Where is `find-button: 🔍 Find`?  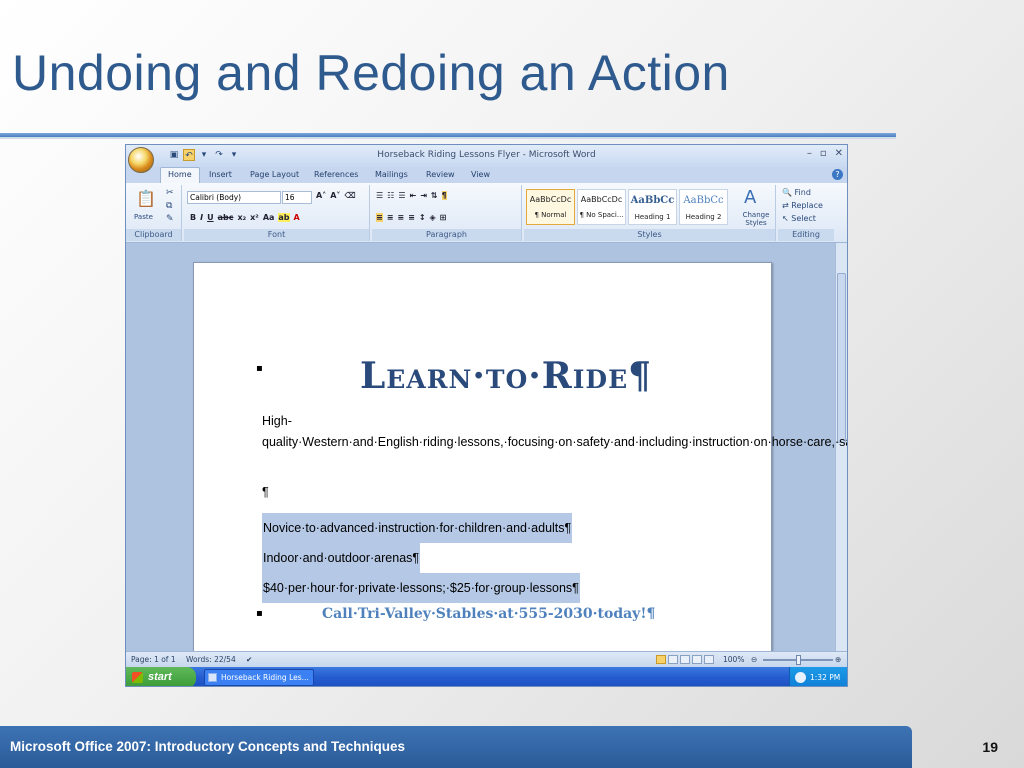 find-button: 🔍 Find is located at coordinates (796, 192).